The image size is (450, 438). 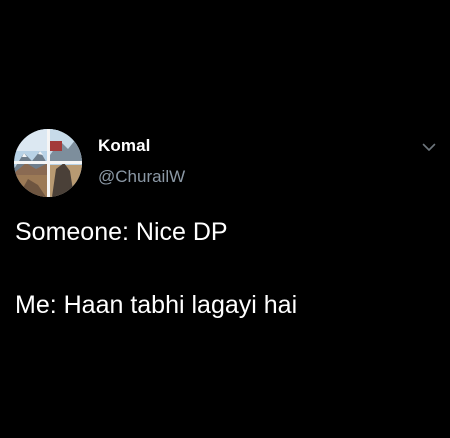 What do you see at coordinates (141, 177) in the screenshot?
I see `author-handle: @ChurailW` at bounding box center [141, 177].